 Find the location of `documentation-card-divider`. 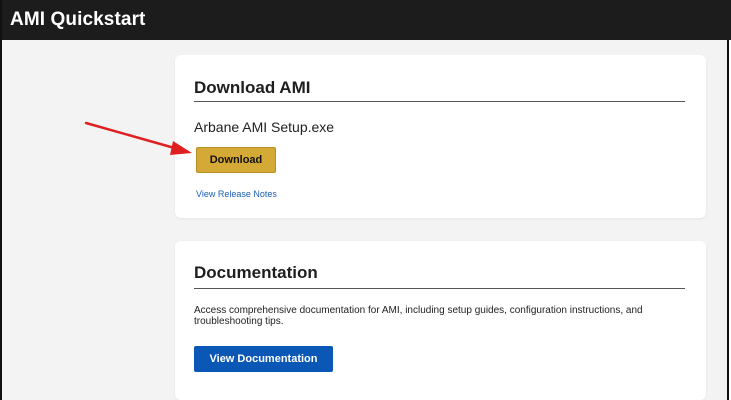

documentation-card-divider is located at coordinates (439, 288).